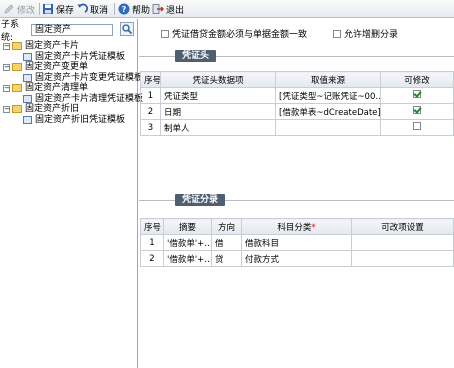 The height and width of the screenshot is (368, 454). Describe the element at coordinates (226, 258) in the screenshot. I see `direction-cell: 贷` at that location.